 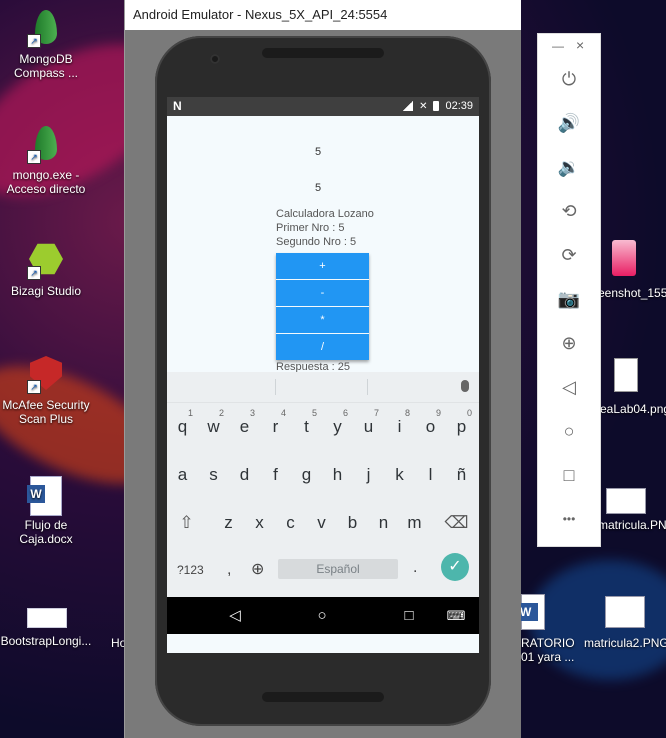 I want to click on key-s: s, so click(x=213, y=475).